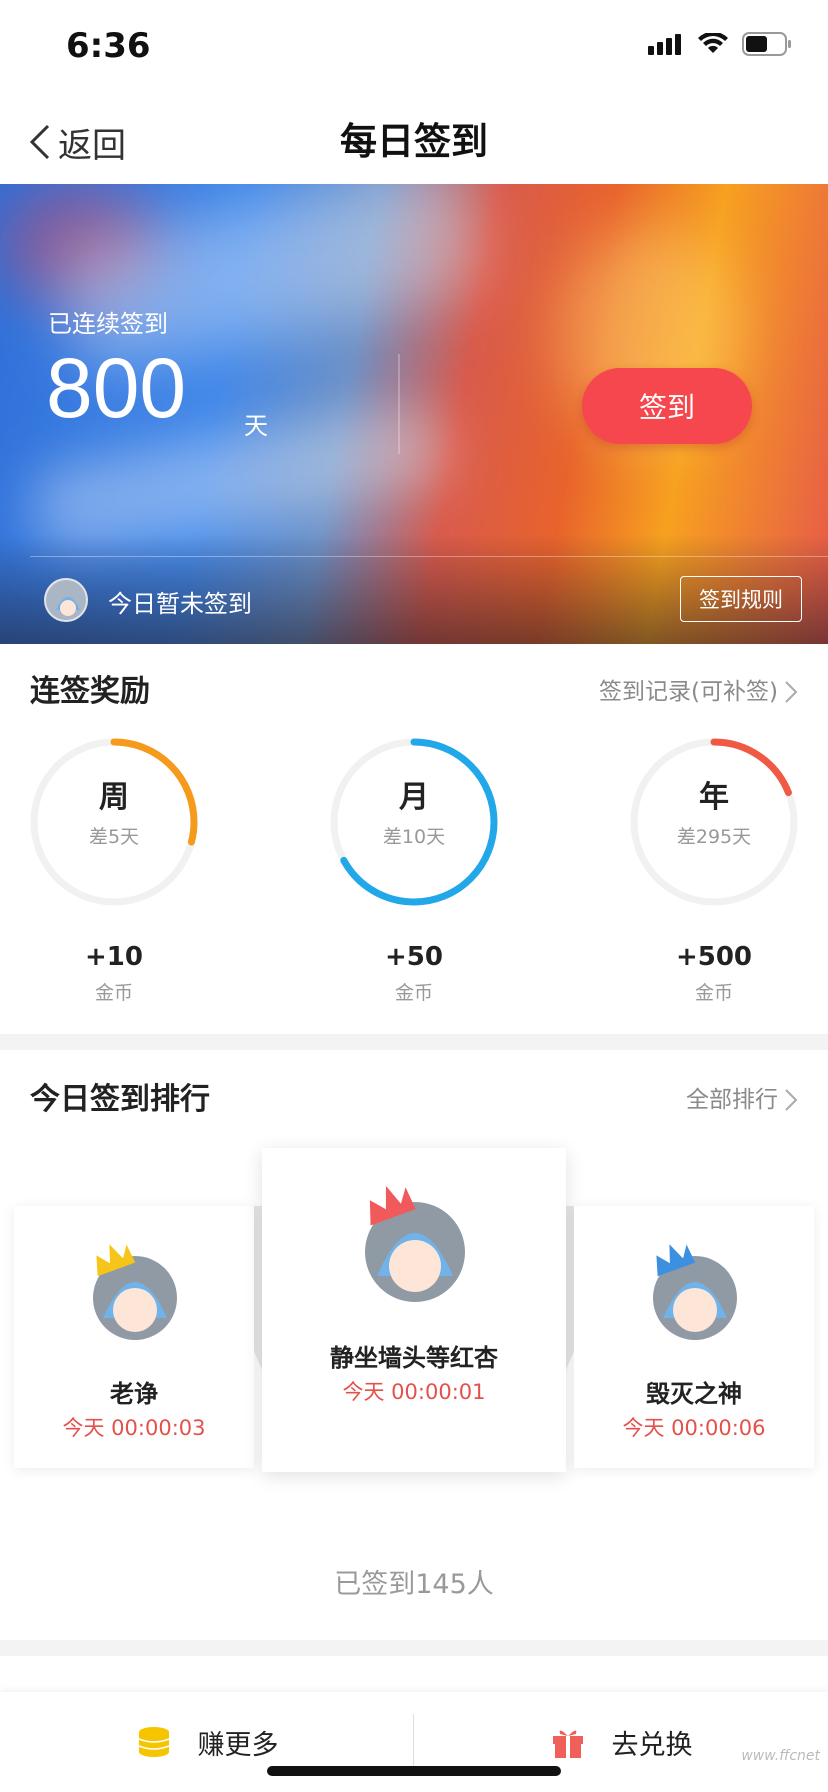 The height and width of the screenshot is (1792, 828). I want to click on rank-user-name: 静坐墙头等红杏, so click(414, 1358).